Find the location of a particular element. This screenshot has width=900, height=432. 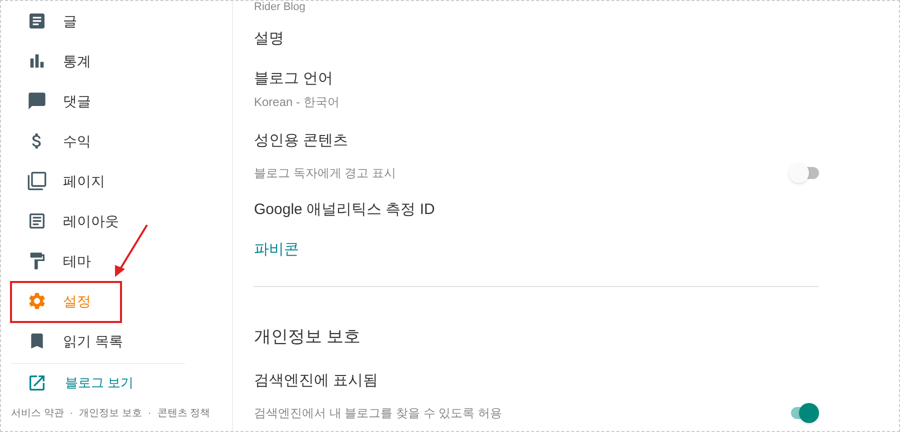

external-link-icon is located at coordinates (37, 383).